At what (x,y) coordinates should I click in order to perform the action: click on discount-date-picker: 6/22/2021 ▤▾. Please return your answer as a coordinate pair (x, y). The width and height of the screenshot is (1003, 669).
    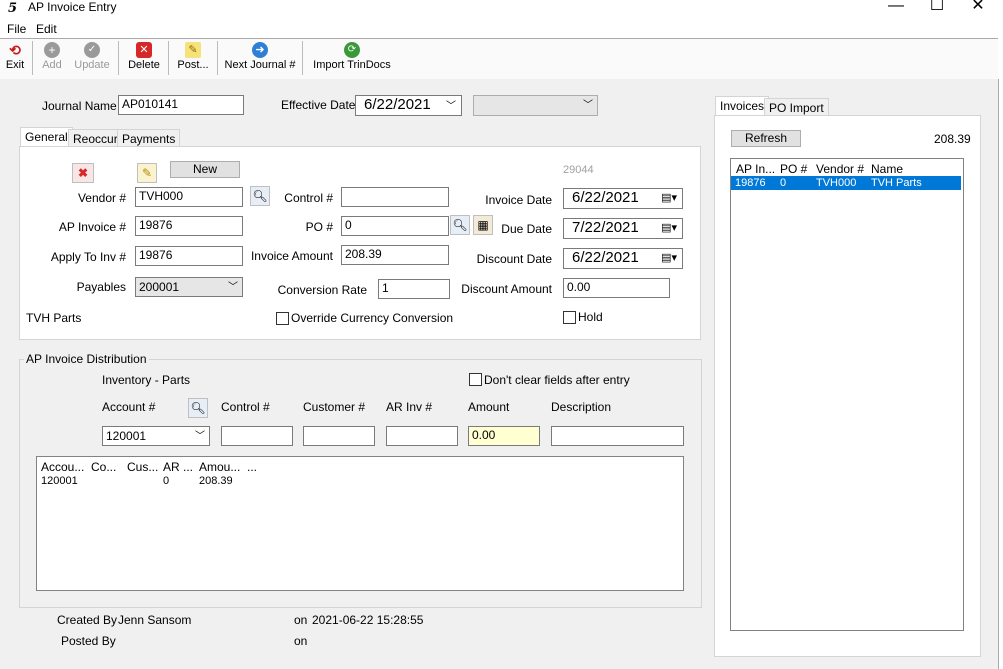
    Looking at the image, I should click on (623, 258).